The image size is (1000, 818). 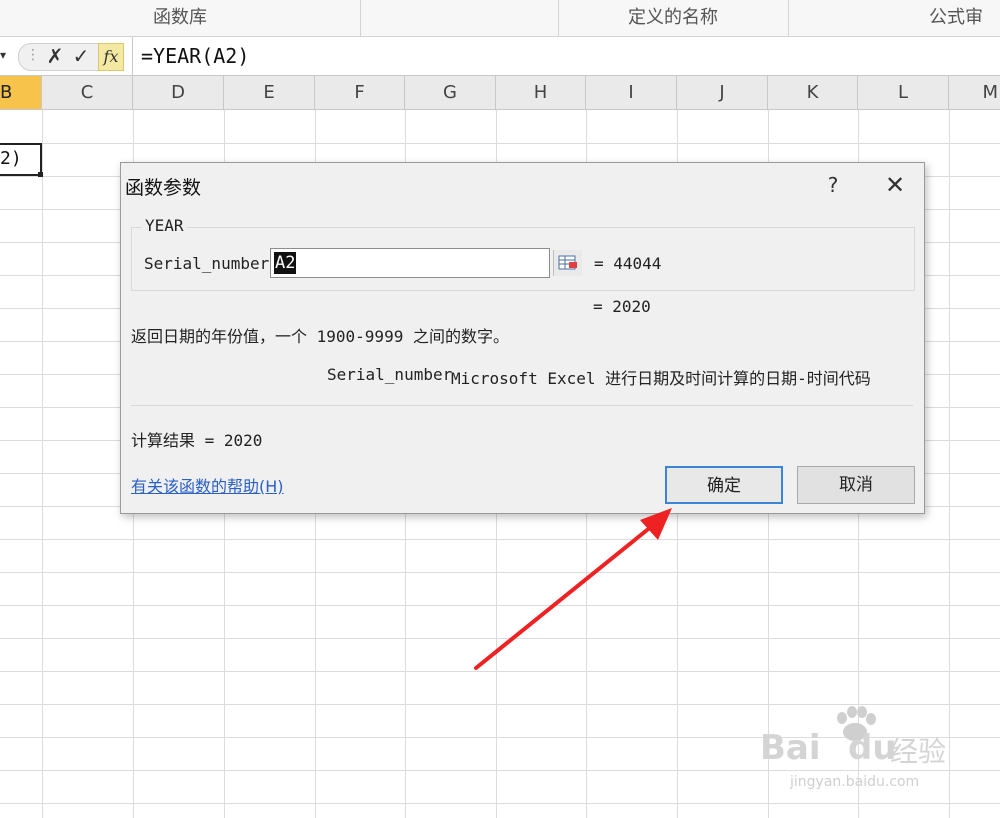 What do you see at coordinates (855, 782) in the screenshot?
I see `watermark-url: jingyan.baidu.com` at bounding box center [855, 782].